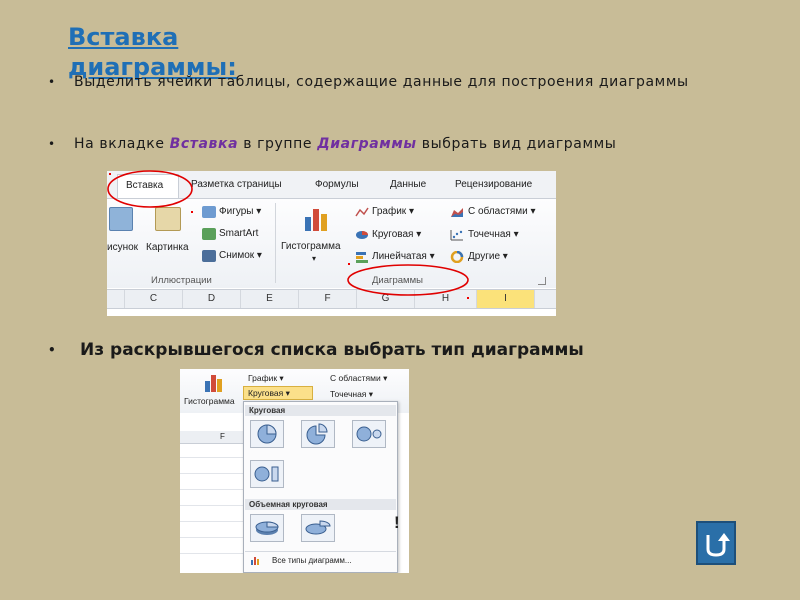  What do you see at coordinates (270, 299) in the screenshot?
I see `column-header: E` at bounding box center [270, 299].